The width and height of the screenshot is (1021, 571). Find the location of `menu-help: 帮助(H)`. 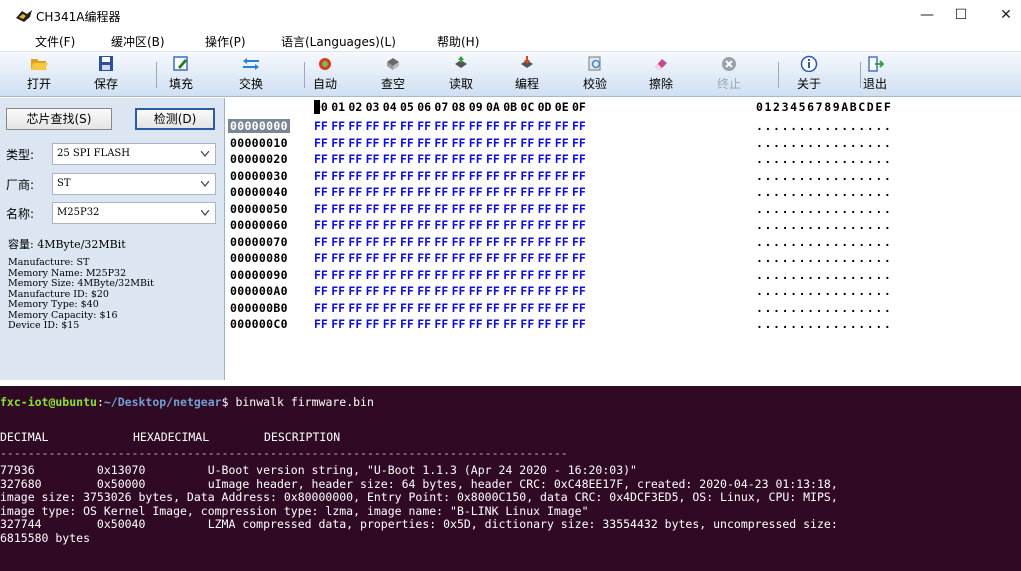

menu-help: 帮助(H) is located at coordinates (458, 41).